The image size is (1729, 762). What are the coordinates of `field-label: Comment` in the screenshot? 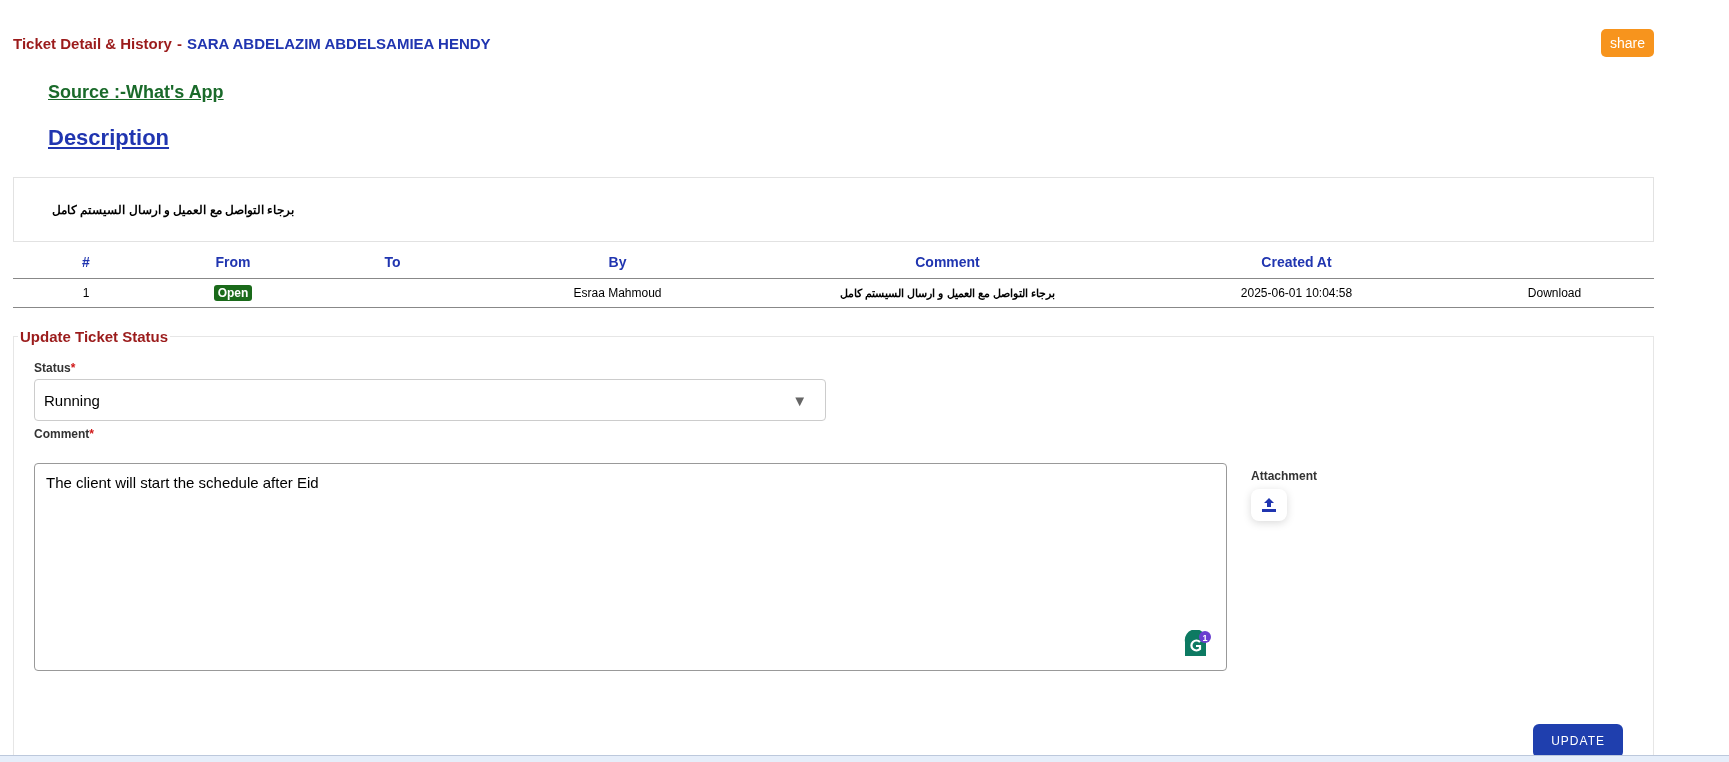 It's located at (62, 434).